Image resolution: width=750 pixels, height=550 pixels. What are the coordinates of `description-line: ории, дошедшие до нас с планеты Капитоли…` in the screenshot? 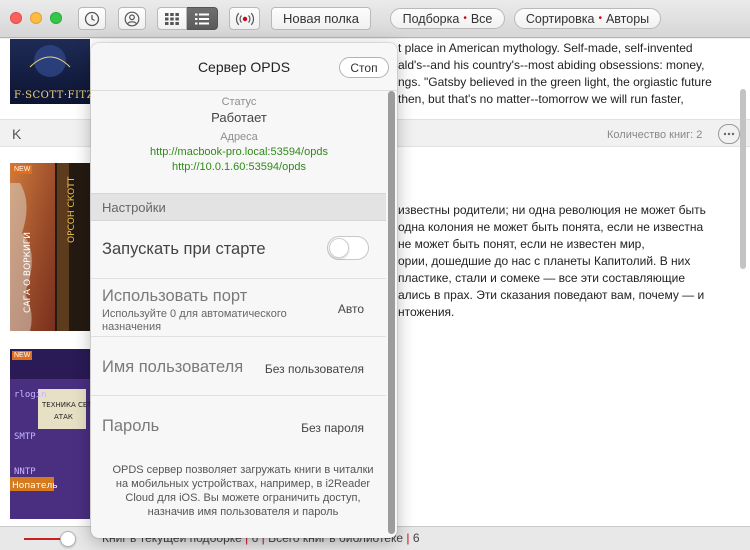 It's located at (544, 261).